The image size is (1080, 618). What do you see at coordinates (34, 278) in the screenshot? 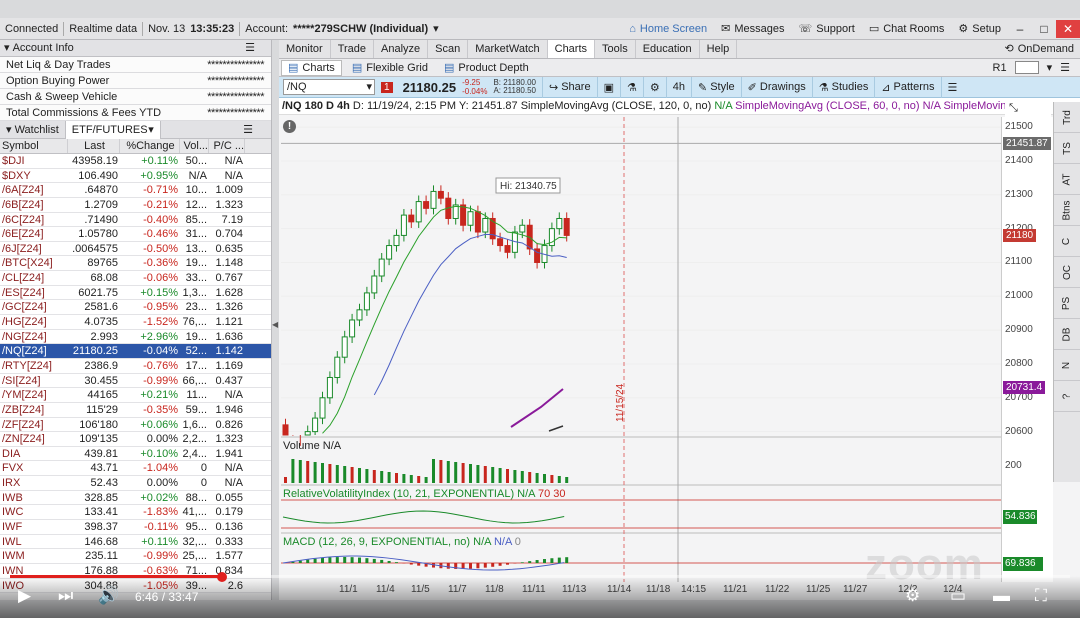
I see `symbol-cell: /CL[Z24]` at bounding box center [34, 278].